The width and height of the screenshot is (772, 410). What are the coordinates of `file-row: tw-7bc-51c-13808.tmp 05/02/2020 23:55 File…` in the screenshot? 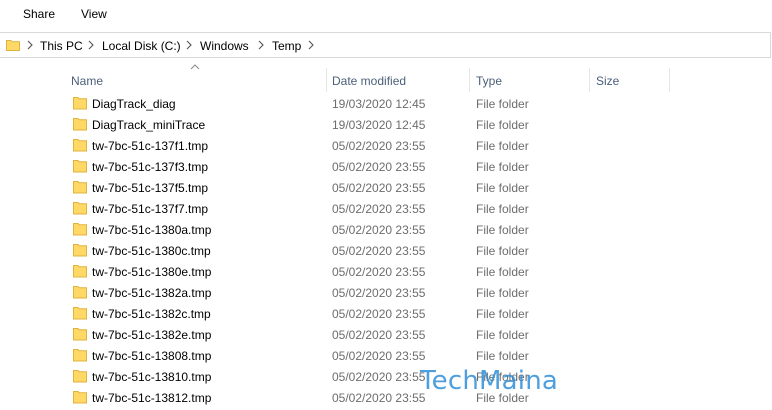 It's located at (386, 355).